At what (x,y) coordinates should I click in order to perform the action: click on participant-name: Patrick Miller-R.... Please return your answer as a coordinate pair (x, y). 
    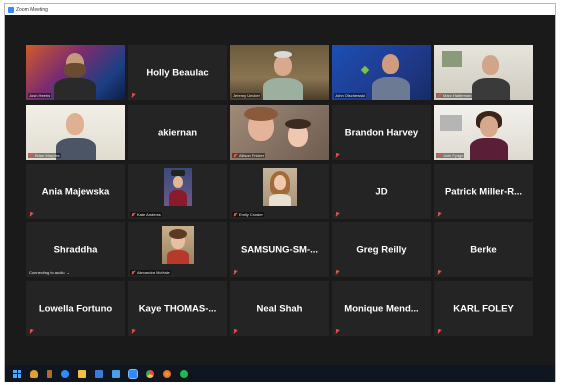
    Looking at the image, I should click on (483, 191).